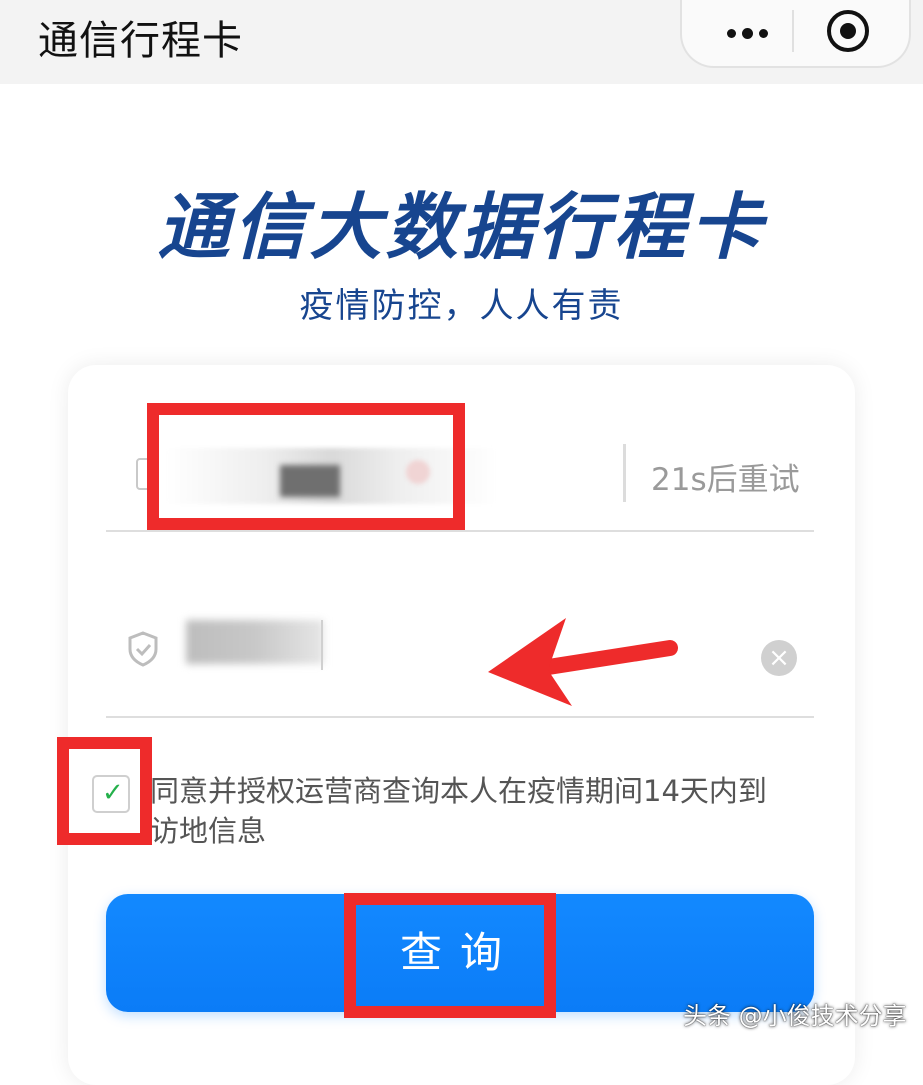 This screenshot has height=1085, width=923. What do you see at coordinates (747, 33) in the screenshot?
I see `more-button` at bounding box center [747, 33].